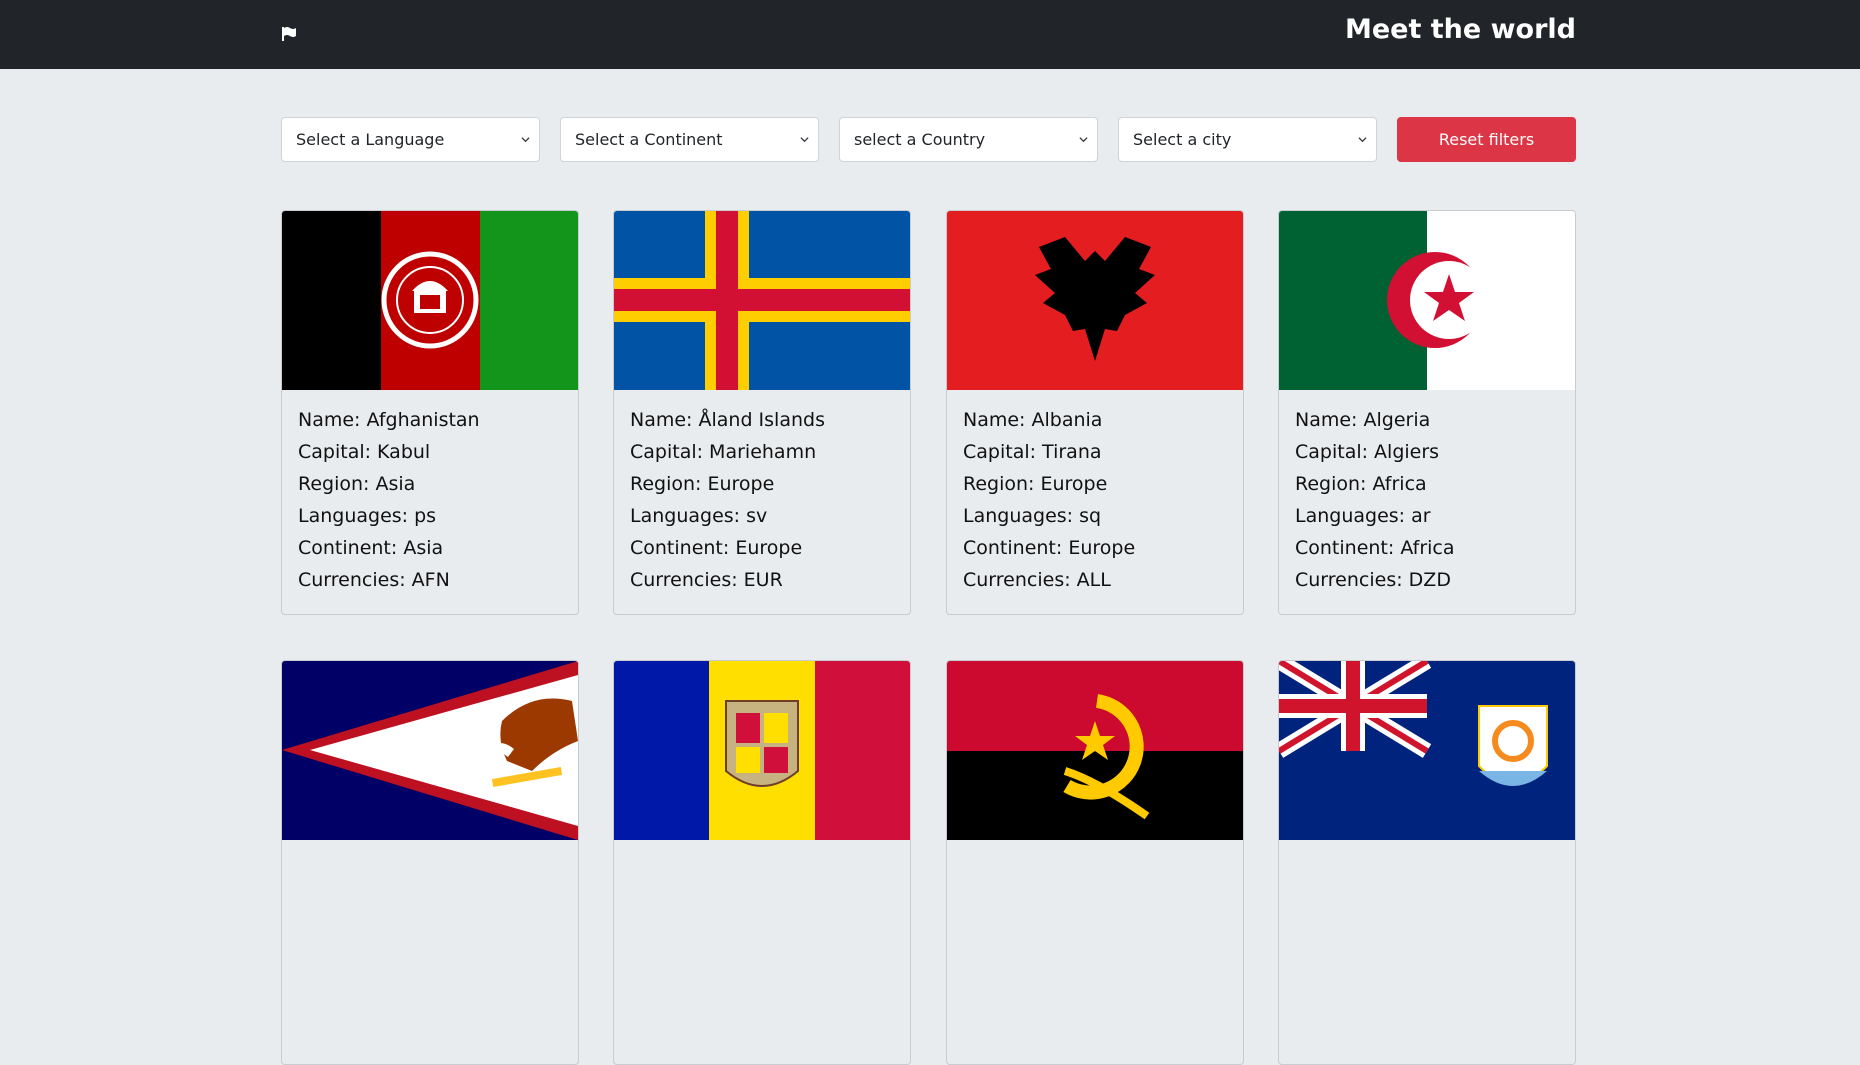 Image resolution: width=1860 pixels, height=1065 pixels. I want to click on country-capital: Capital: Mariehamn, so click(723, 452).